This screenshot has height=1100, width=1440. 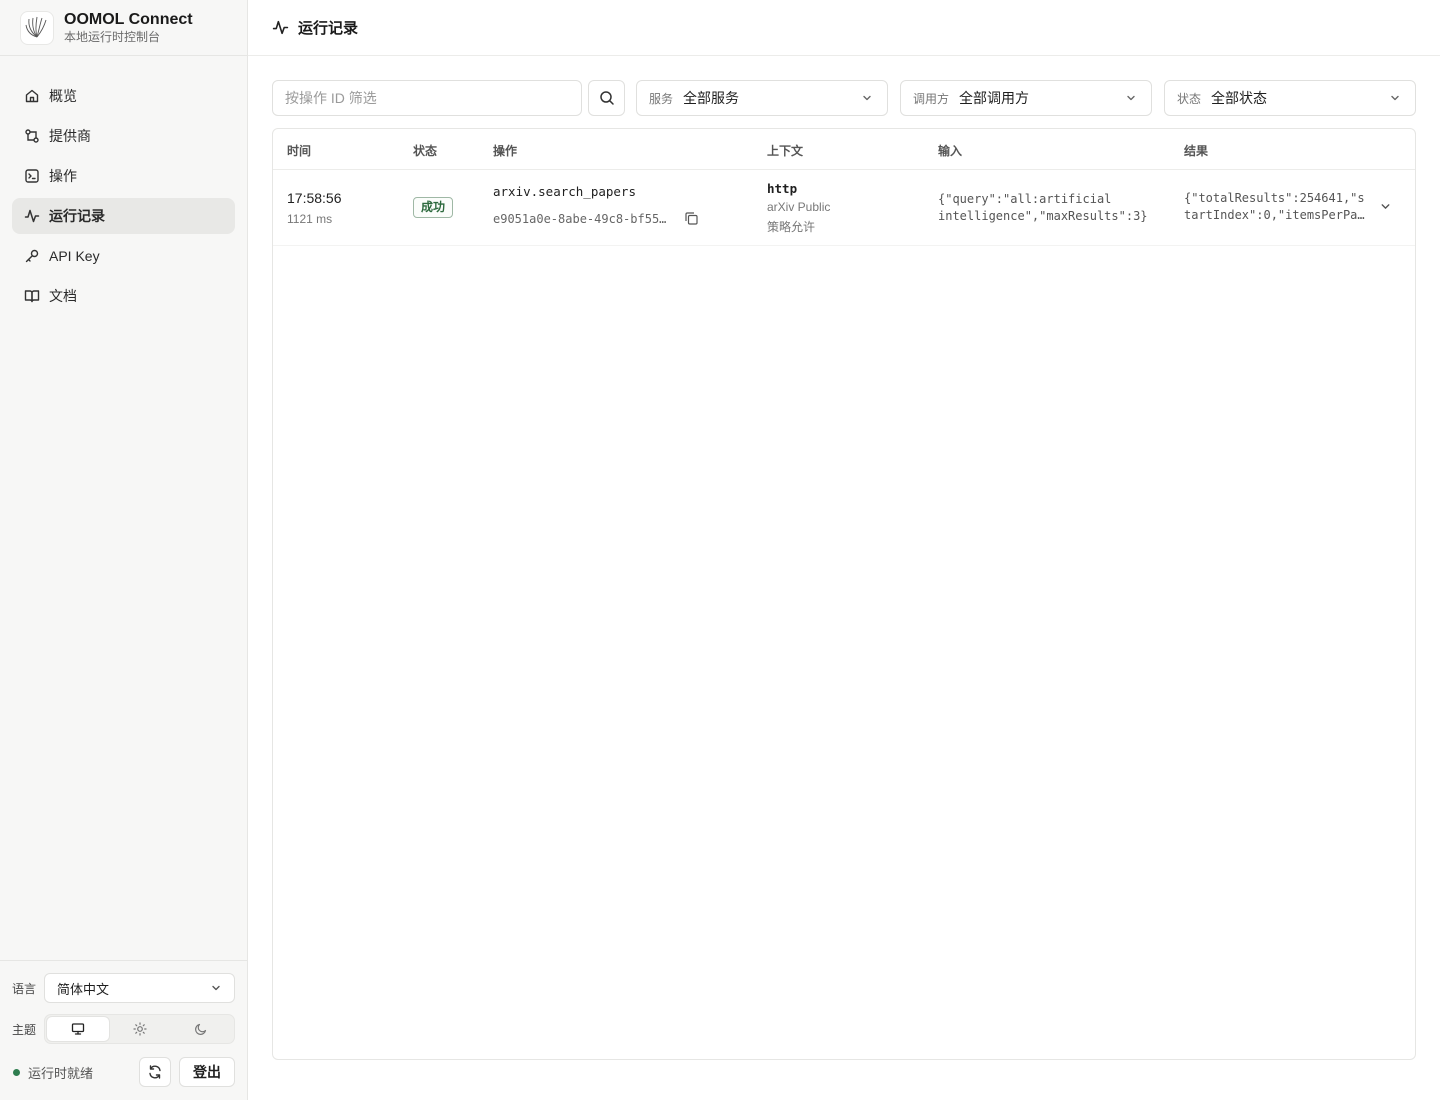 I want to click on providers-icon, so click(x=32, y=136).